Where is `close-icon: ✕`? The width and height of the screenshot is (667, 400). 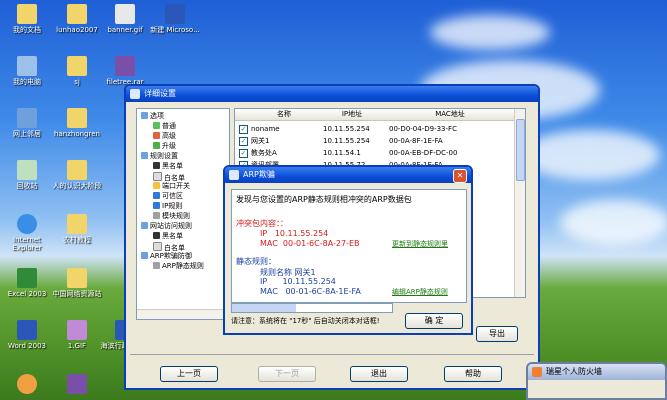 close-icon: ✕ is located at coordinates (460, 176).